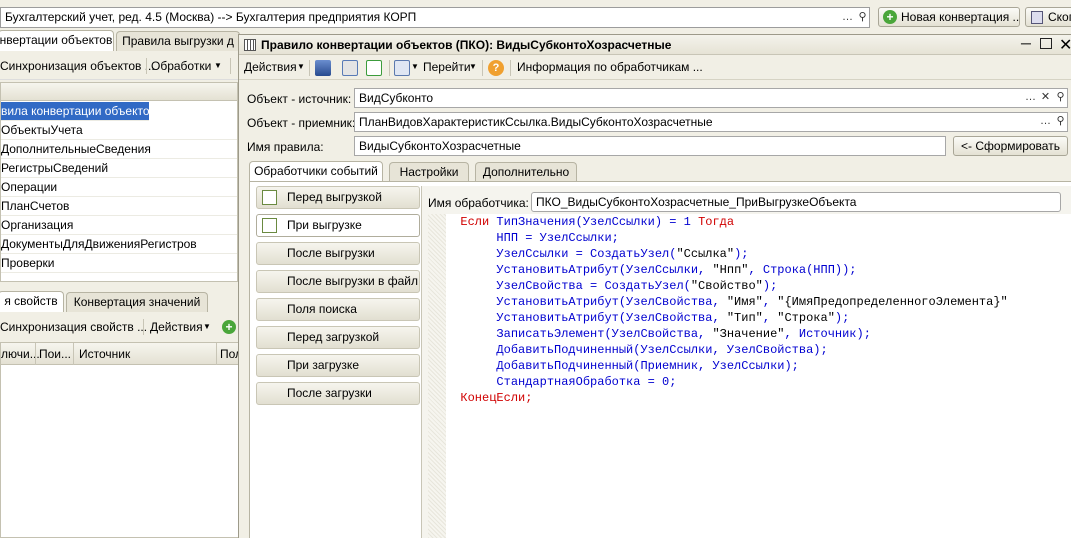 This screenshot has width=1071, height=538. I want to click on goto-menu: Перейти, so click(447, 67).